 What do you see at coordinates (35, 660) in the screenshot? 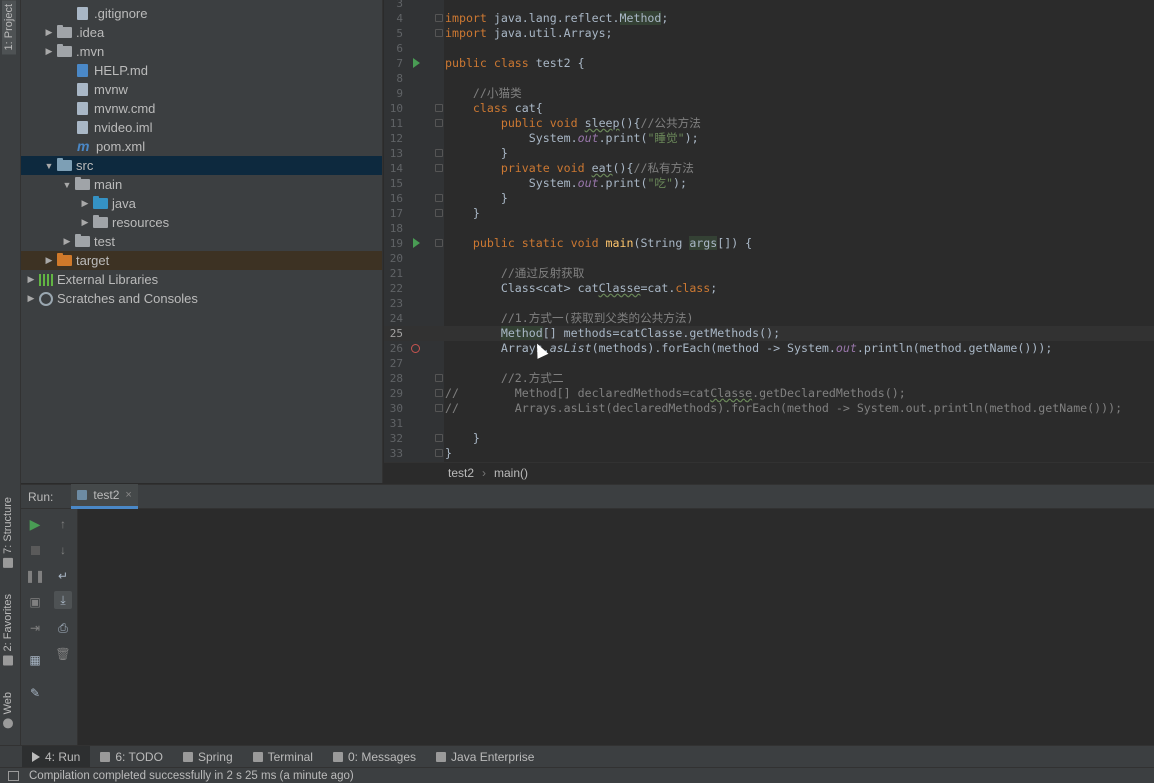
I see `layout-icon: ▦` at bounding box center [35, 660].